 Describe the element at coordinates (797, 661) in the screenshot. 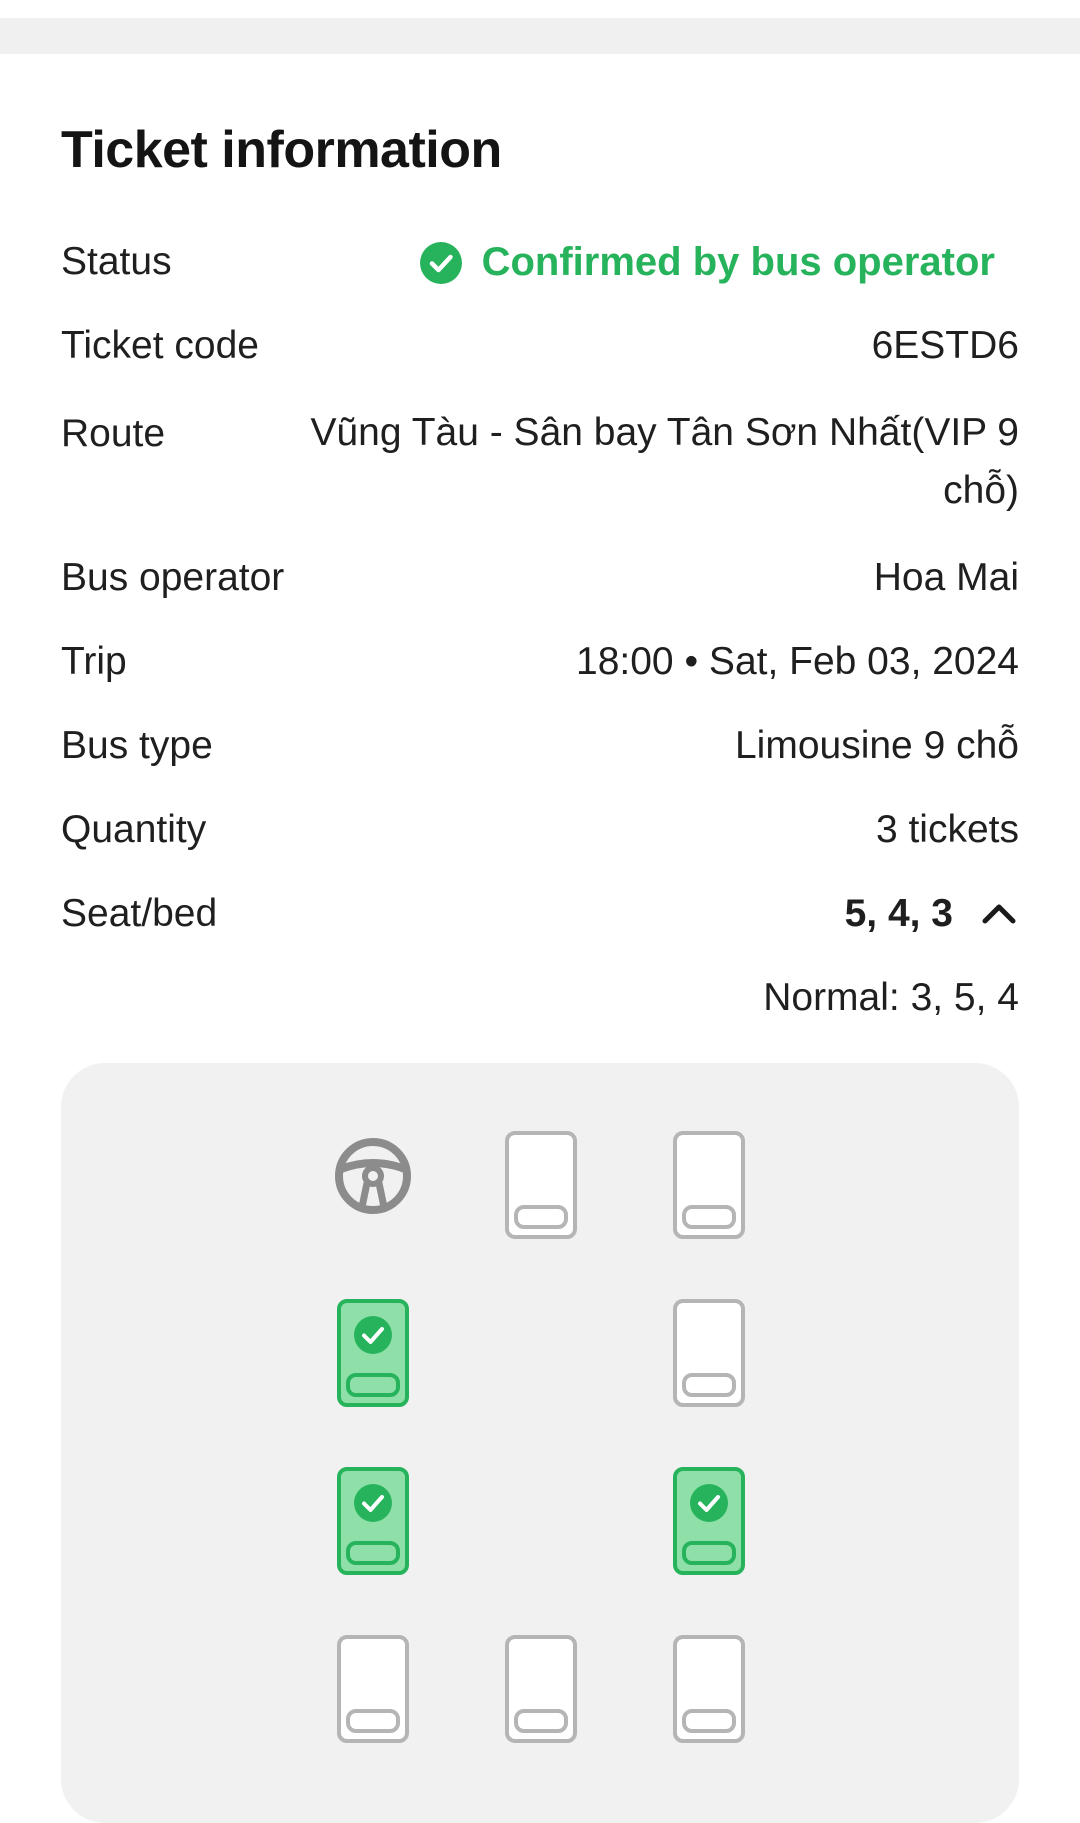

I see `trip-value: 18:00 • Sat, Feb 03, 2024` at that location.